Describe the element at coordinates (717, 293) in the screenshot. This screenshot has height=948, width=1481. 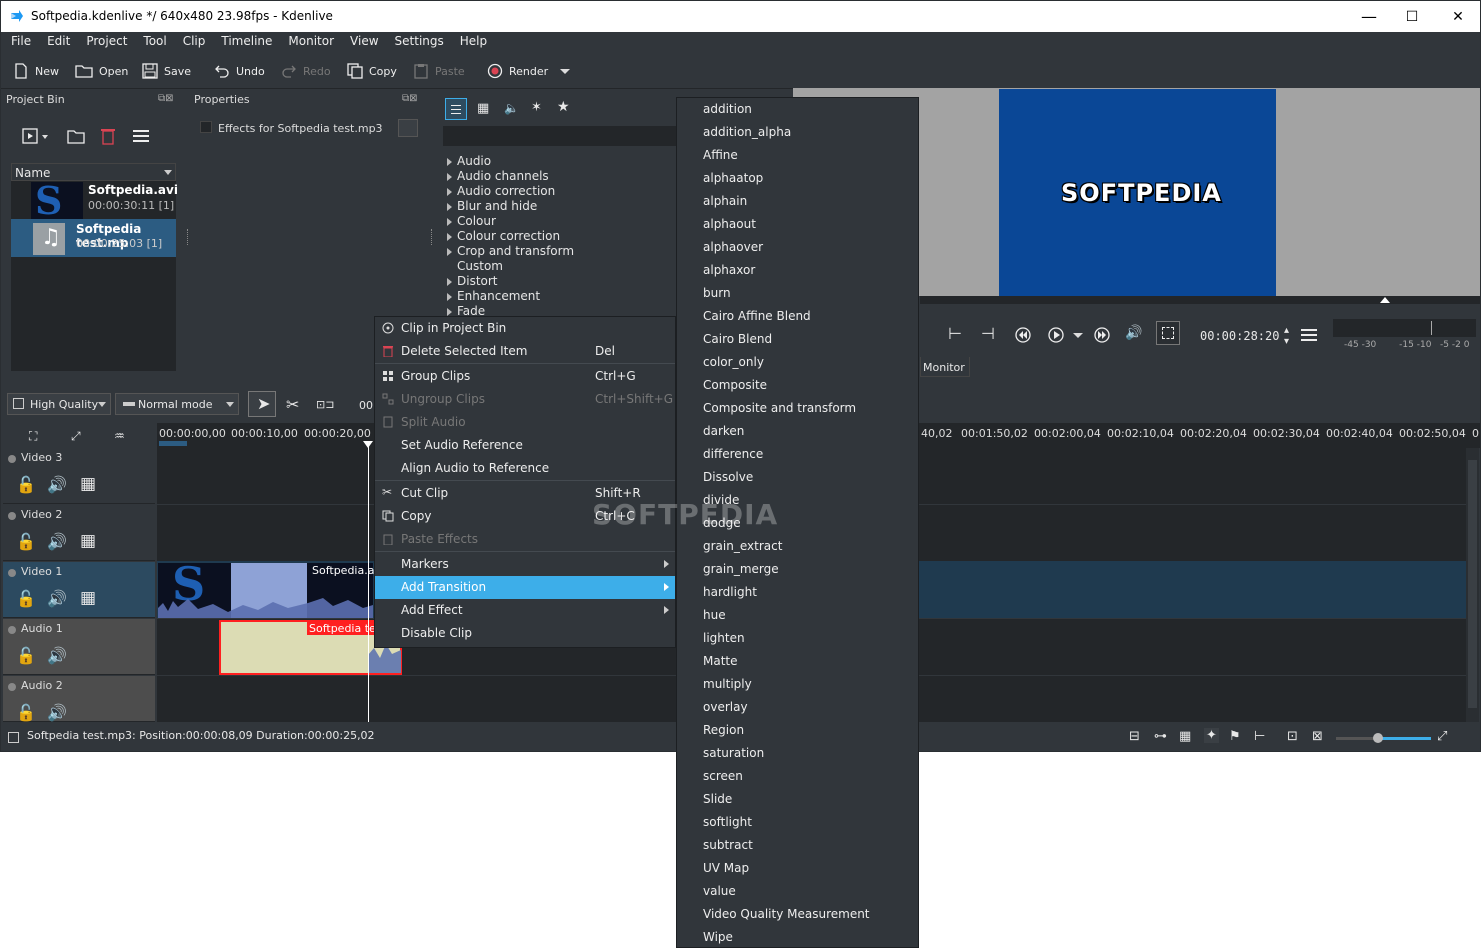
I see `transition-item: burn` at that location.